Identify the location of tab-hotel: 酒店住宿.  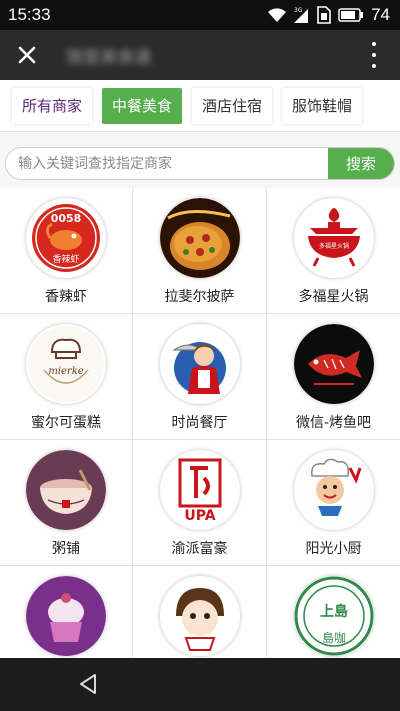
(232, 105).